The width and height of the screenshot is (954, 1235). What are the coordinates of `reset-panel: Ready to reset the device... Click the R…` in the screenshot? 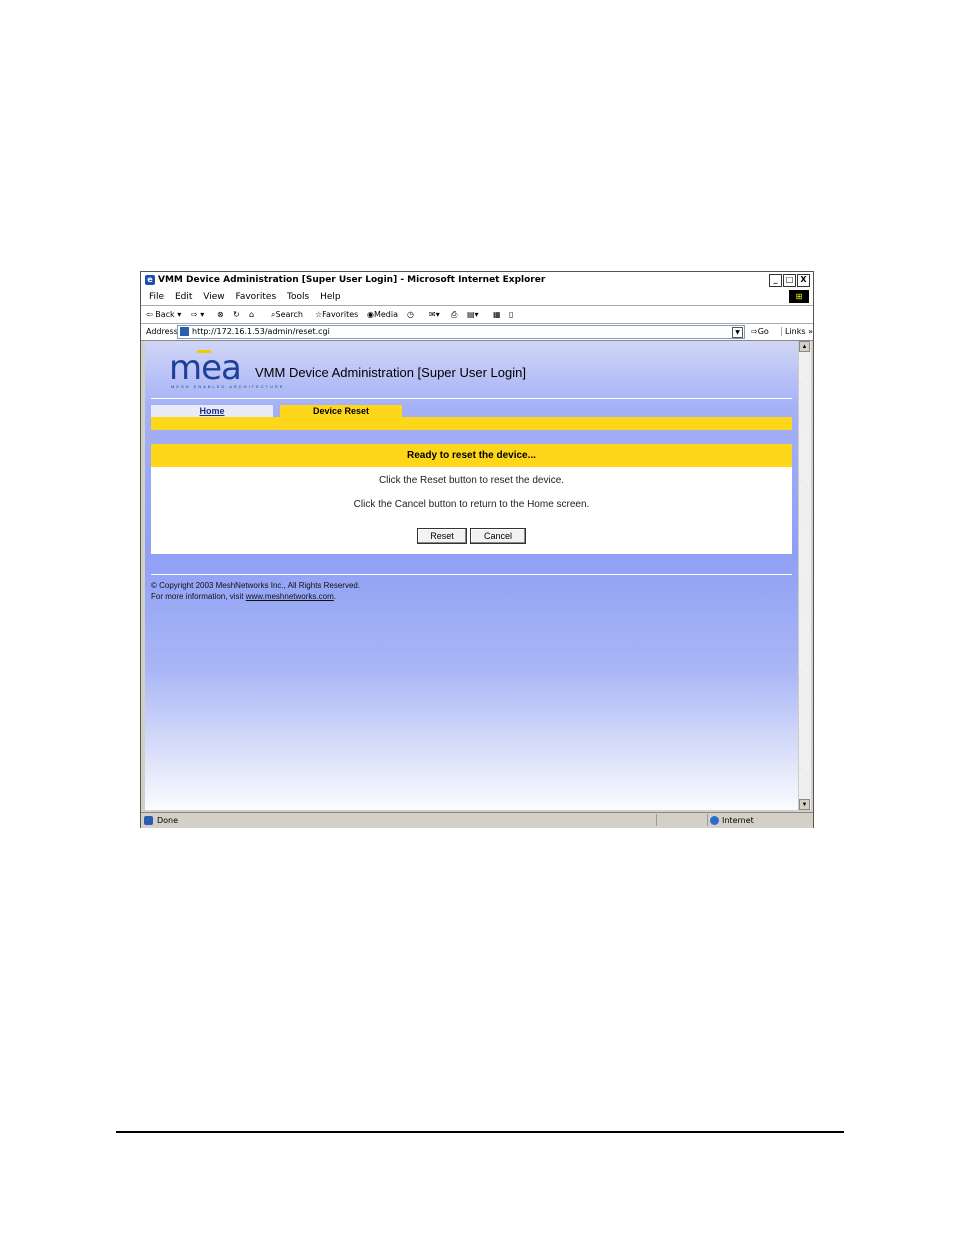 It's located at (471, 499).